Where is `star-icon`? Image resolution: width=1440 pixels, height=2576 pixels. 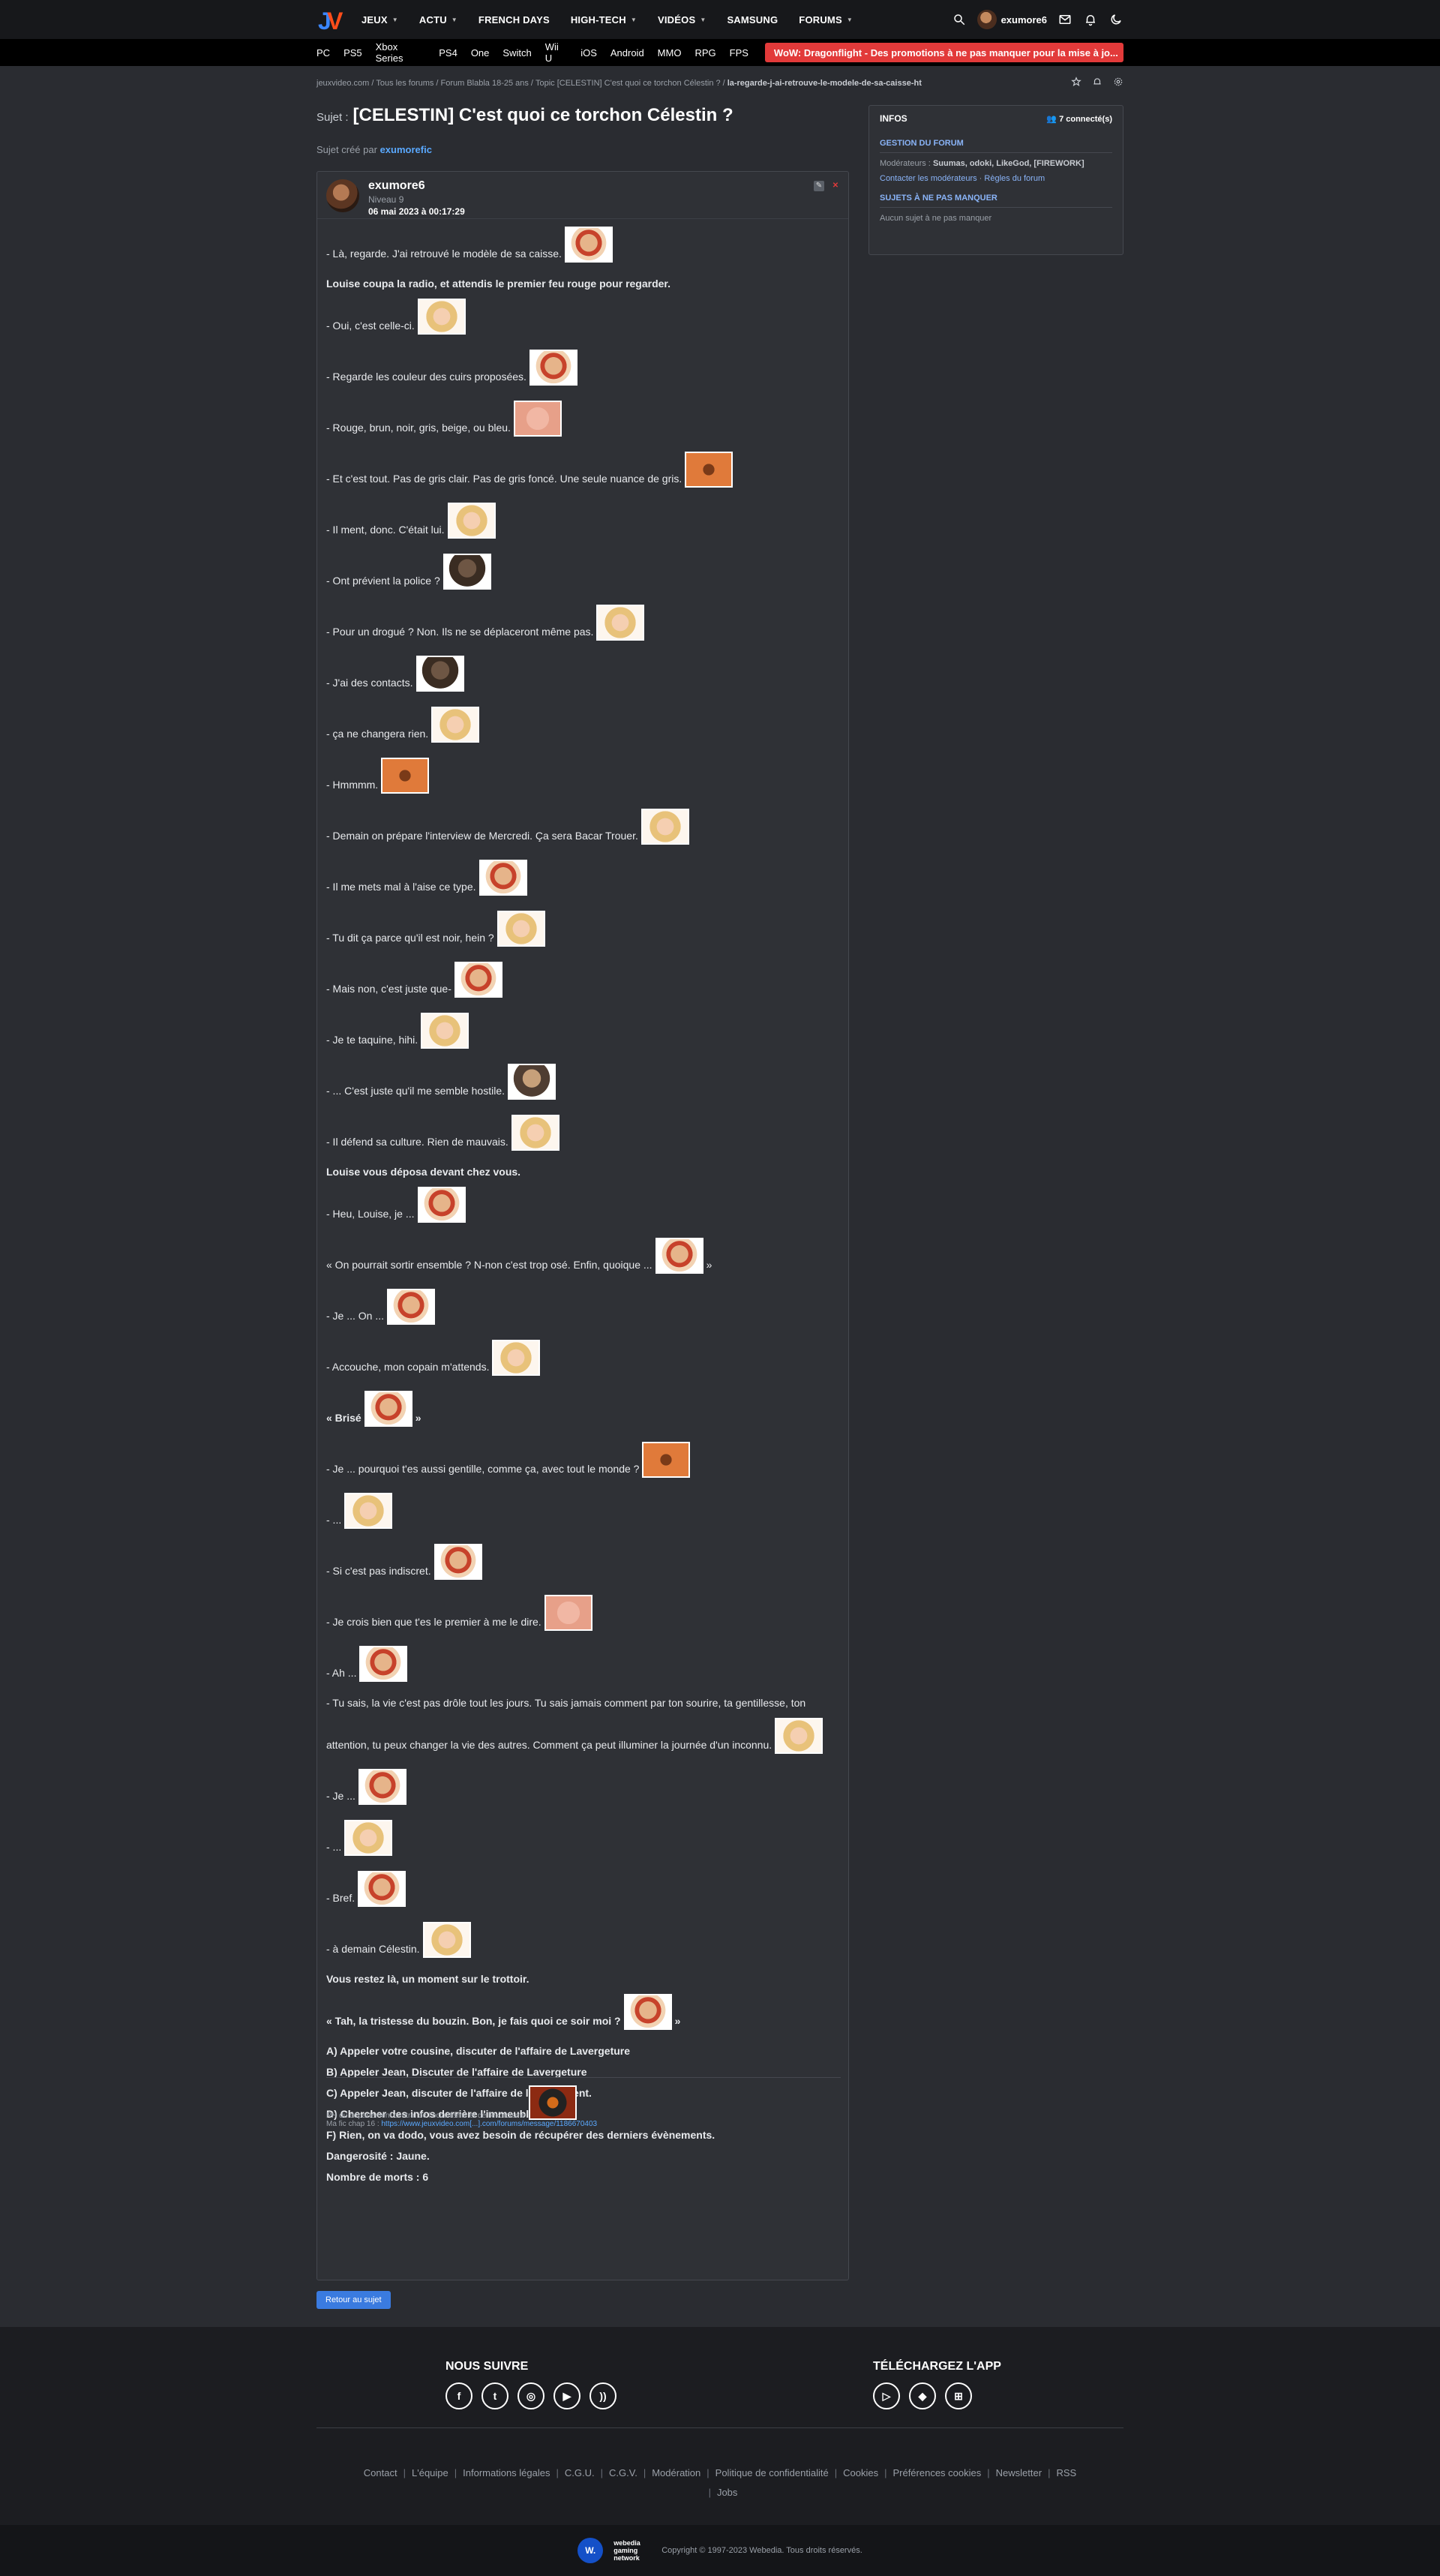
star-icon is located at coordinates (1076, 83).